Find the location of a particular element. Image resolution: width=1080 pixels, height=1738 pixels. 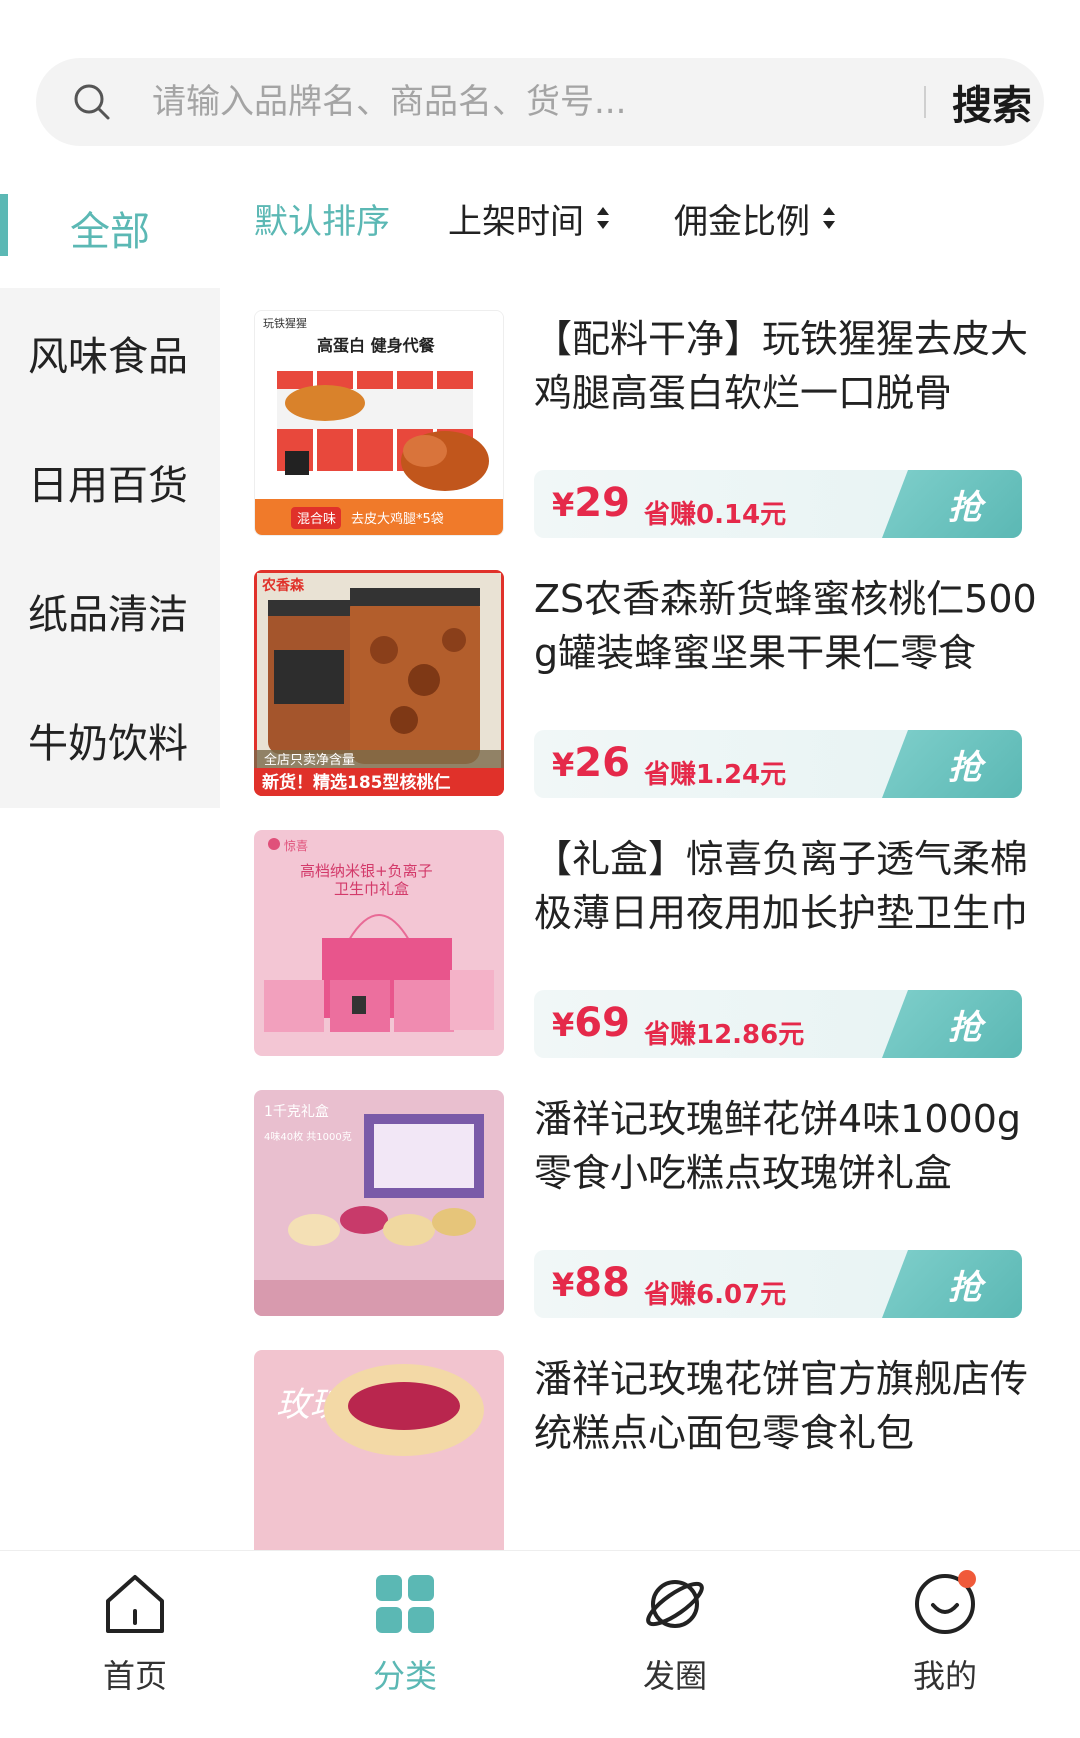

price-bar: ¥26 省赚1.24元 抢 is located at coordinates (778, 764).